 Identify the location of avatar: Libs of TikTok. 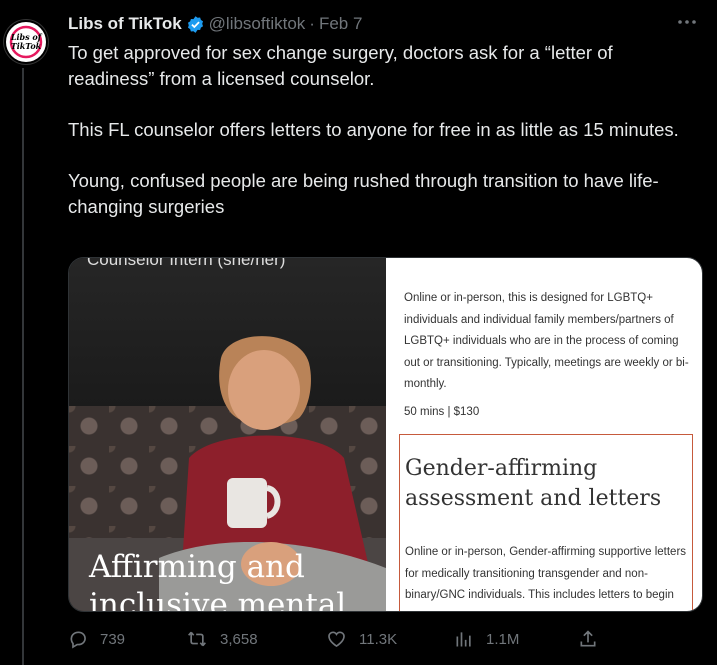
(26, 42).